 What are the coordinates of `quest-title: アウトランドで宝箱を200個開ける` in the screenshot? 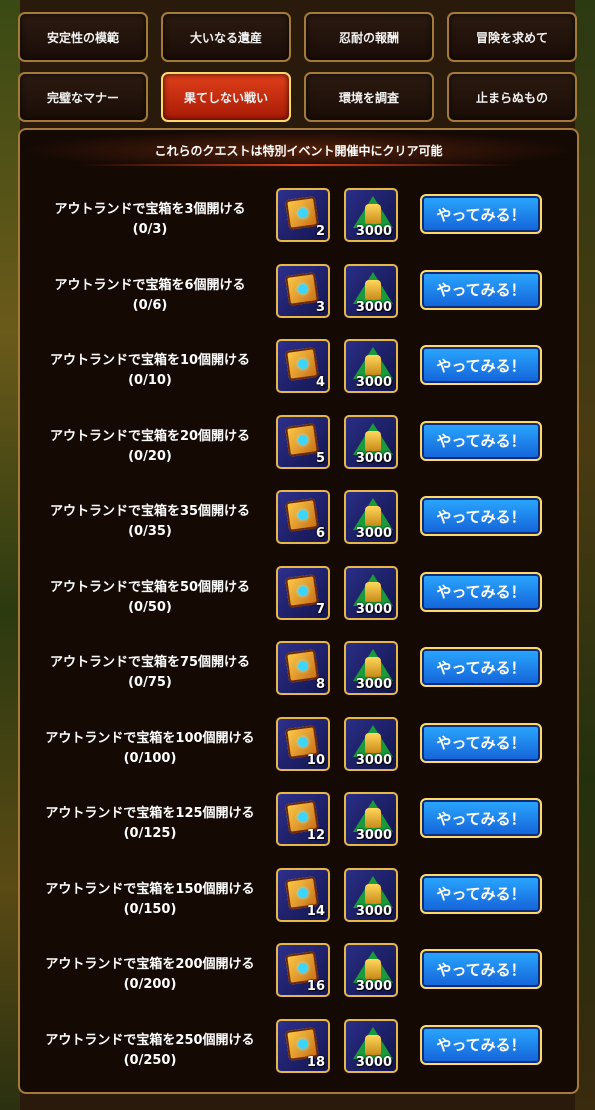 It's located at (150, 964).